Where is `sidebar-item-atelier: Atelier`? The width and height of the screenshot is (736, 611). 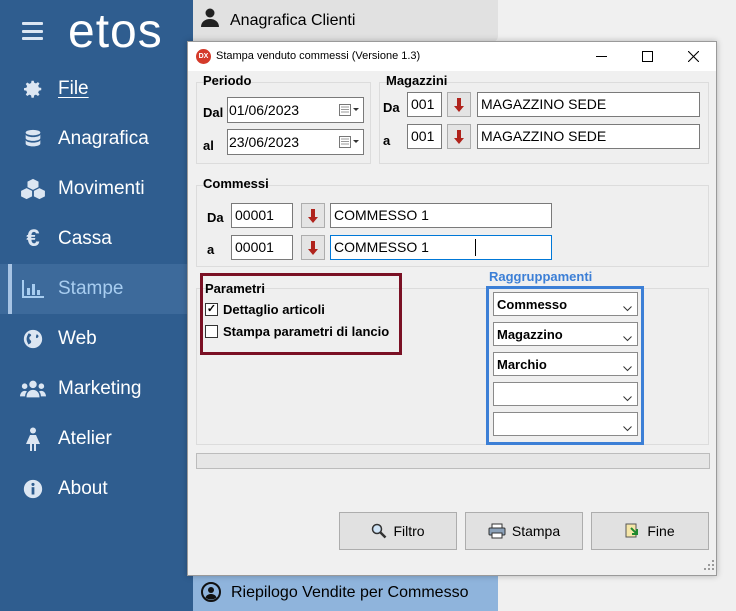 sidebar-item-atelier: Atelier is located at coordinates (96, 439).